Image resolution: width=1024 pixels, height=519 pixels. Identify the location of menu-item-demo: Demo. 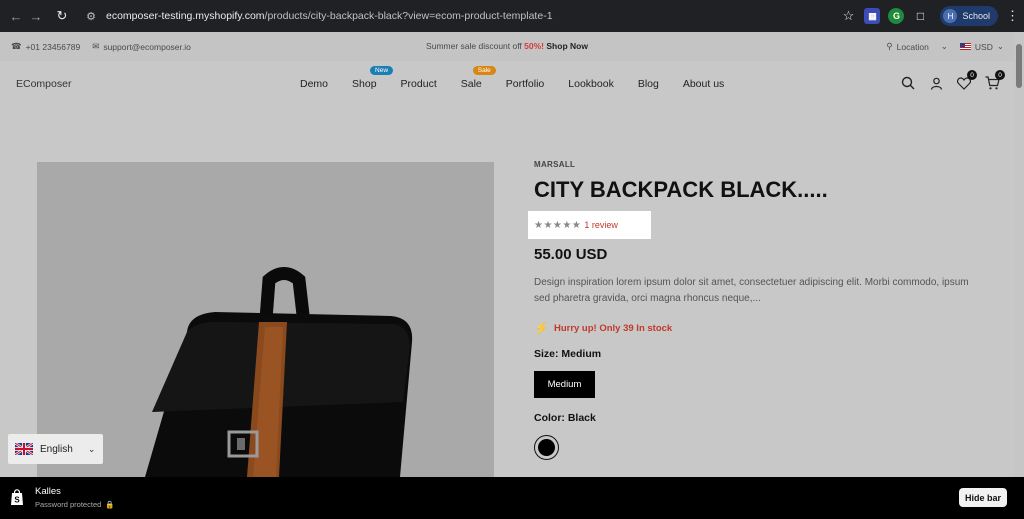
(314, 84).